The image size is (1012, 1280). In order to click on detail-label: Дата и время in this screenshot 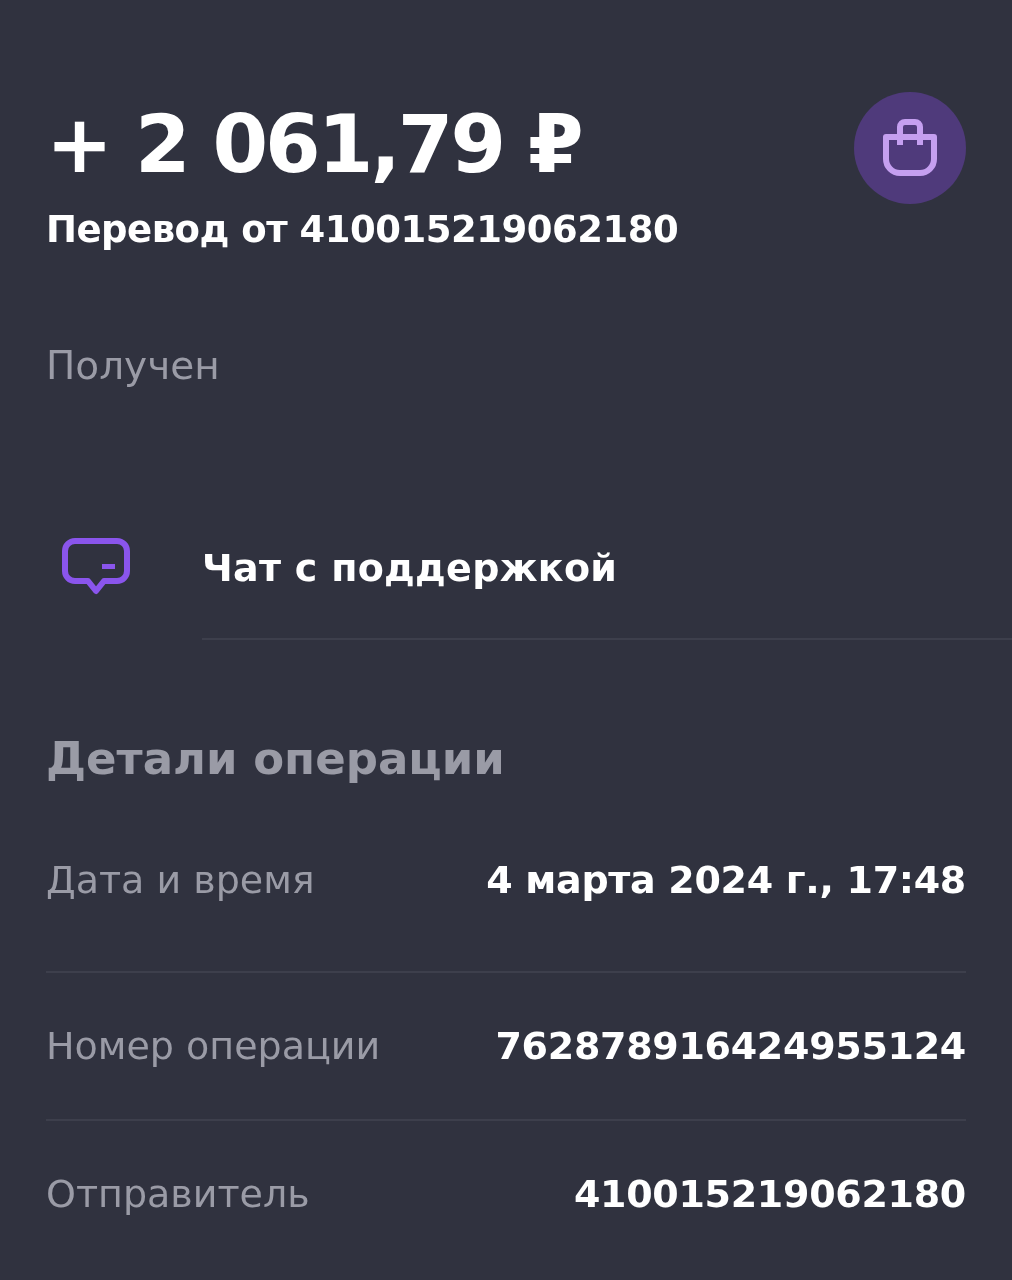, I will do `click(180, 880)`.